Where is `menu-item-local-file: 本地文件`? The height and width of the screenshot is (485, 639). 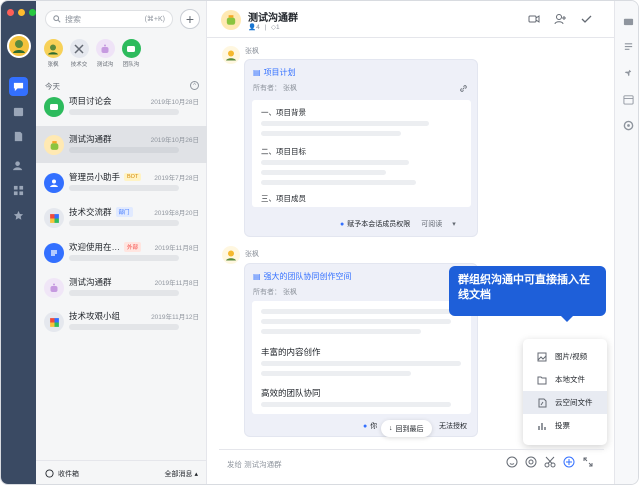
menu-item-local-file: 本地文件 is located at coordinates (565, 379).